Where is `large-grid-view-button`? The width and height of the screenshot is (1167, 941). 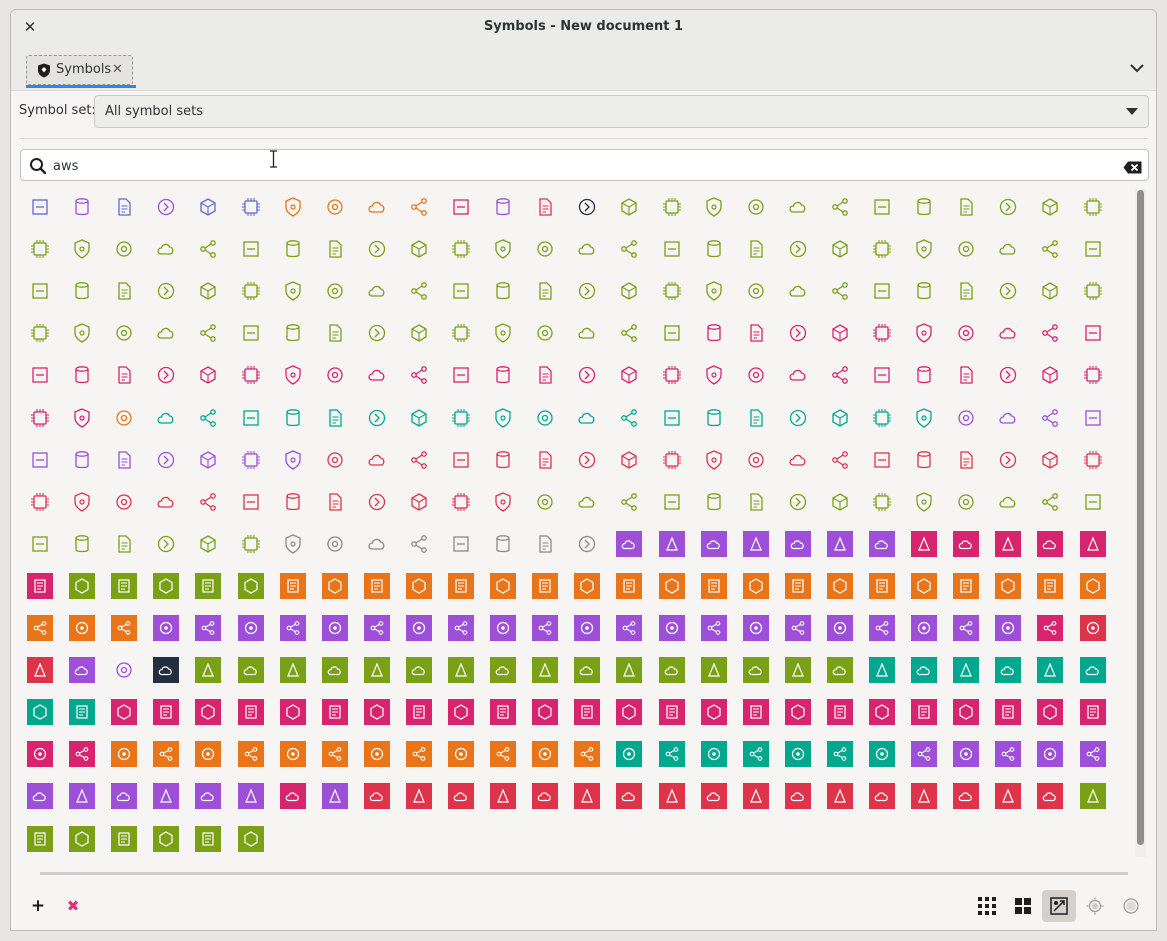
large-grid-view-button is located at coordinates (1023, 906).